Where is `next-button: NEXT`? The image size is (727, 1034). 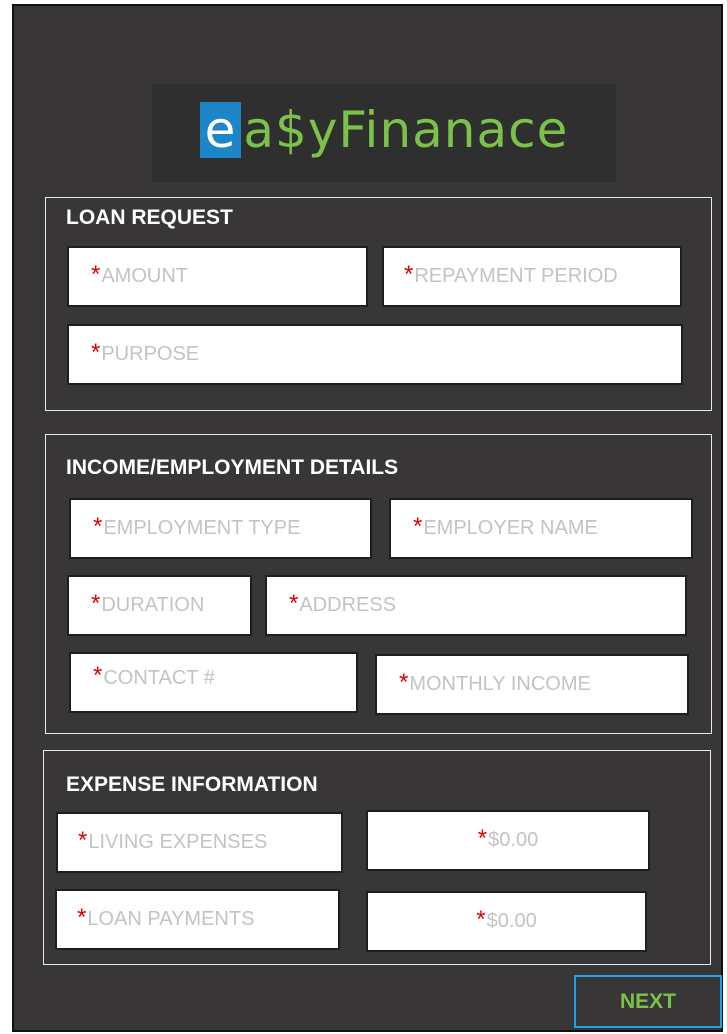
next-button: NEXT is located at coordinates (648, 1001).